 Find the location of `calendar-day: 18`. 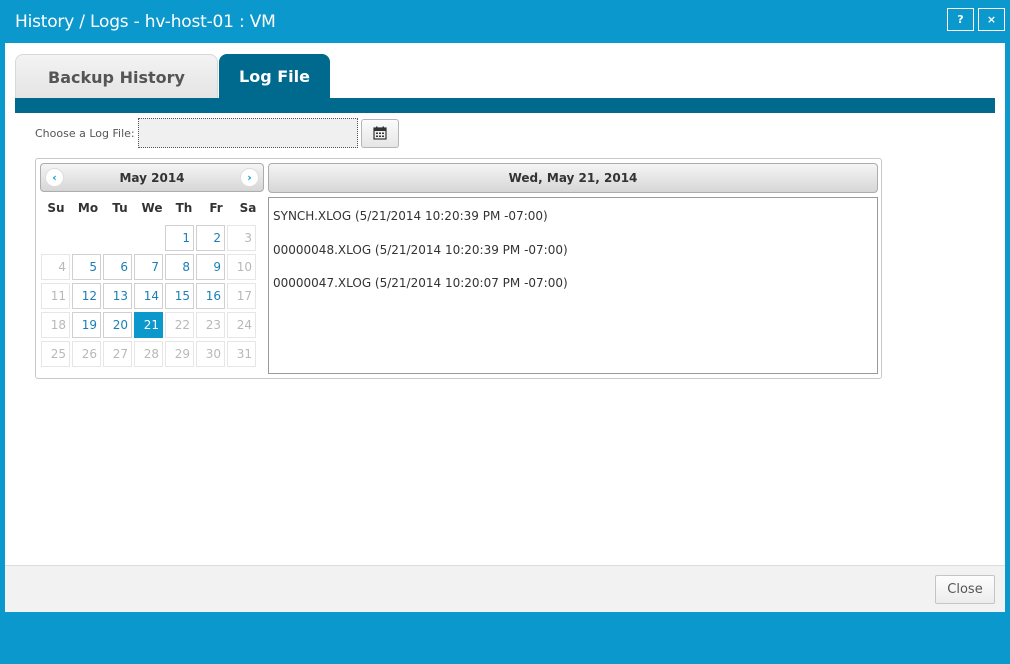

calendar-day: 18 is located at coordinates (55, 325).